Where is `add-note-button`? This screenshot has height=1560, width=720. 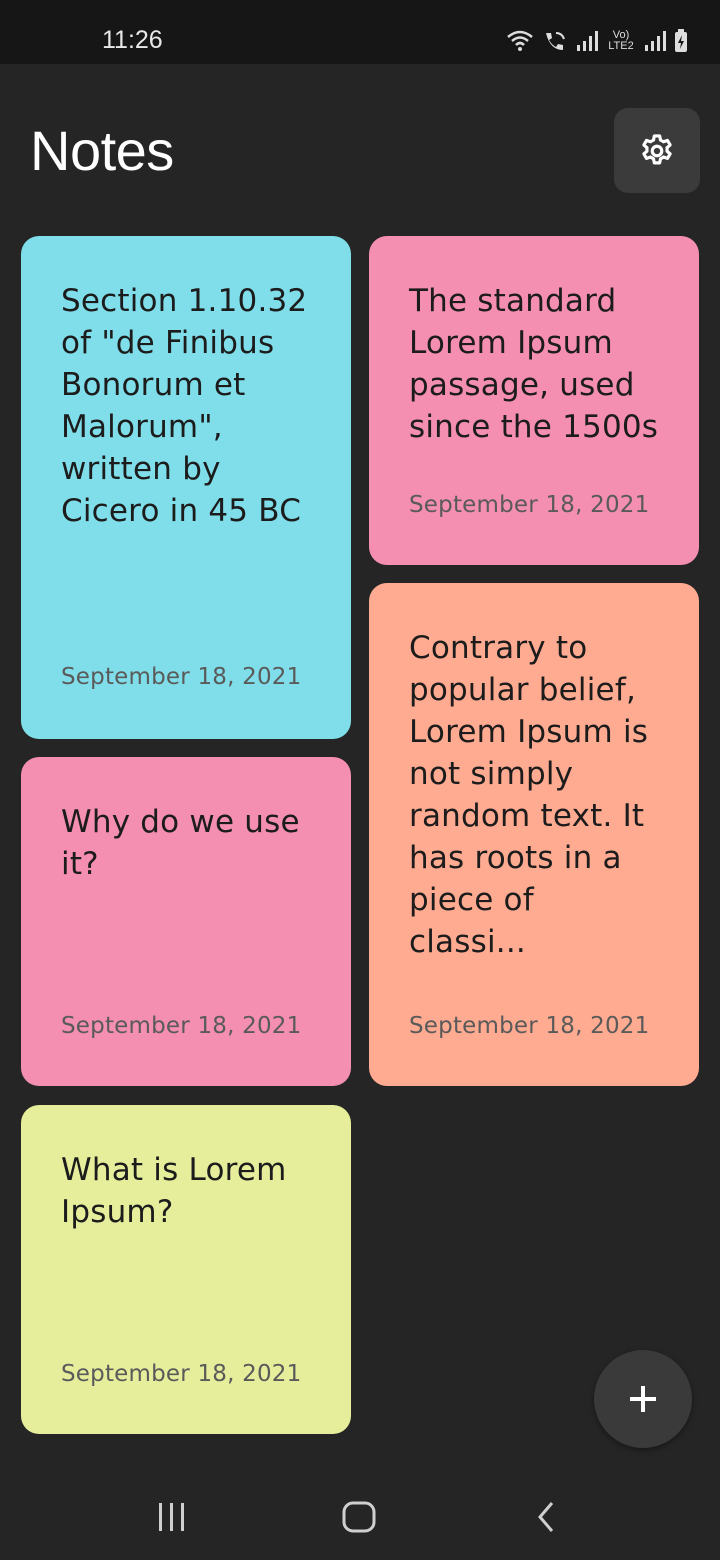 add-note-button is located at coordinates (643, 1399).